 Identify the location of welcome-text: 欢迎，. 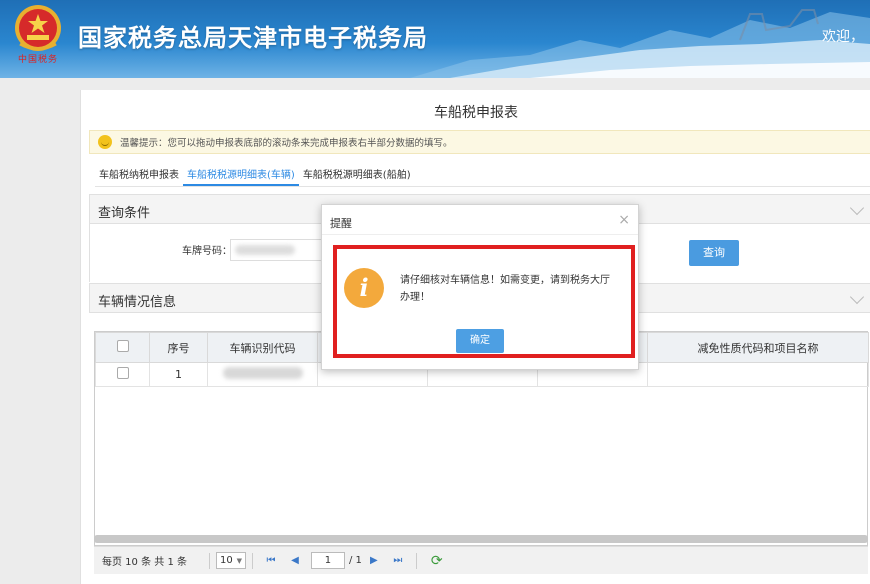
(843, 37).